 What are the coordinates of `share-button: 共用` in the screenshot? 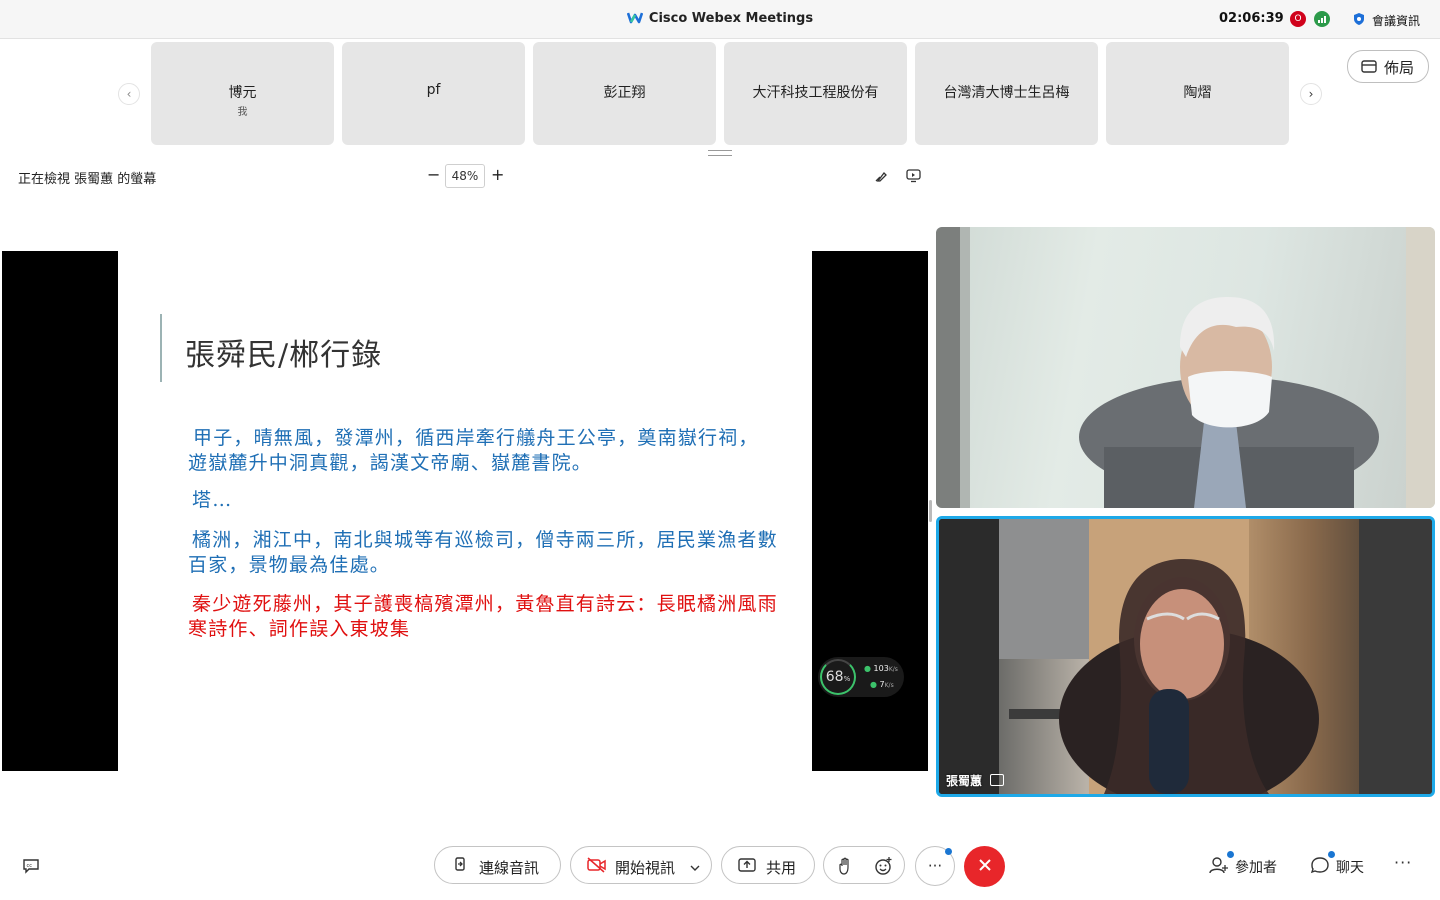 It's located at (768, 865).